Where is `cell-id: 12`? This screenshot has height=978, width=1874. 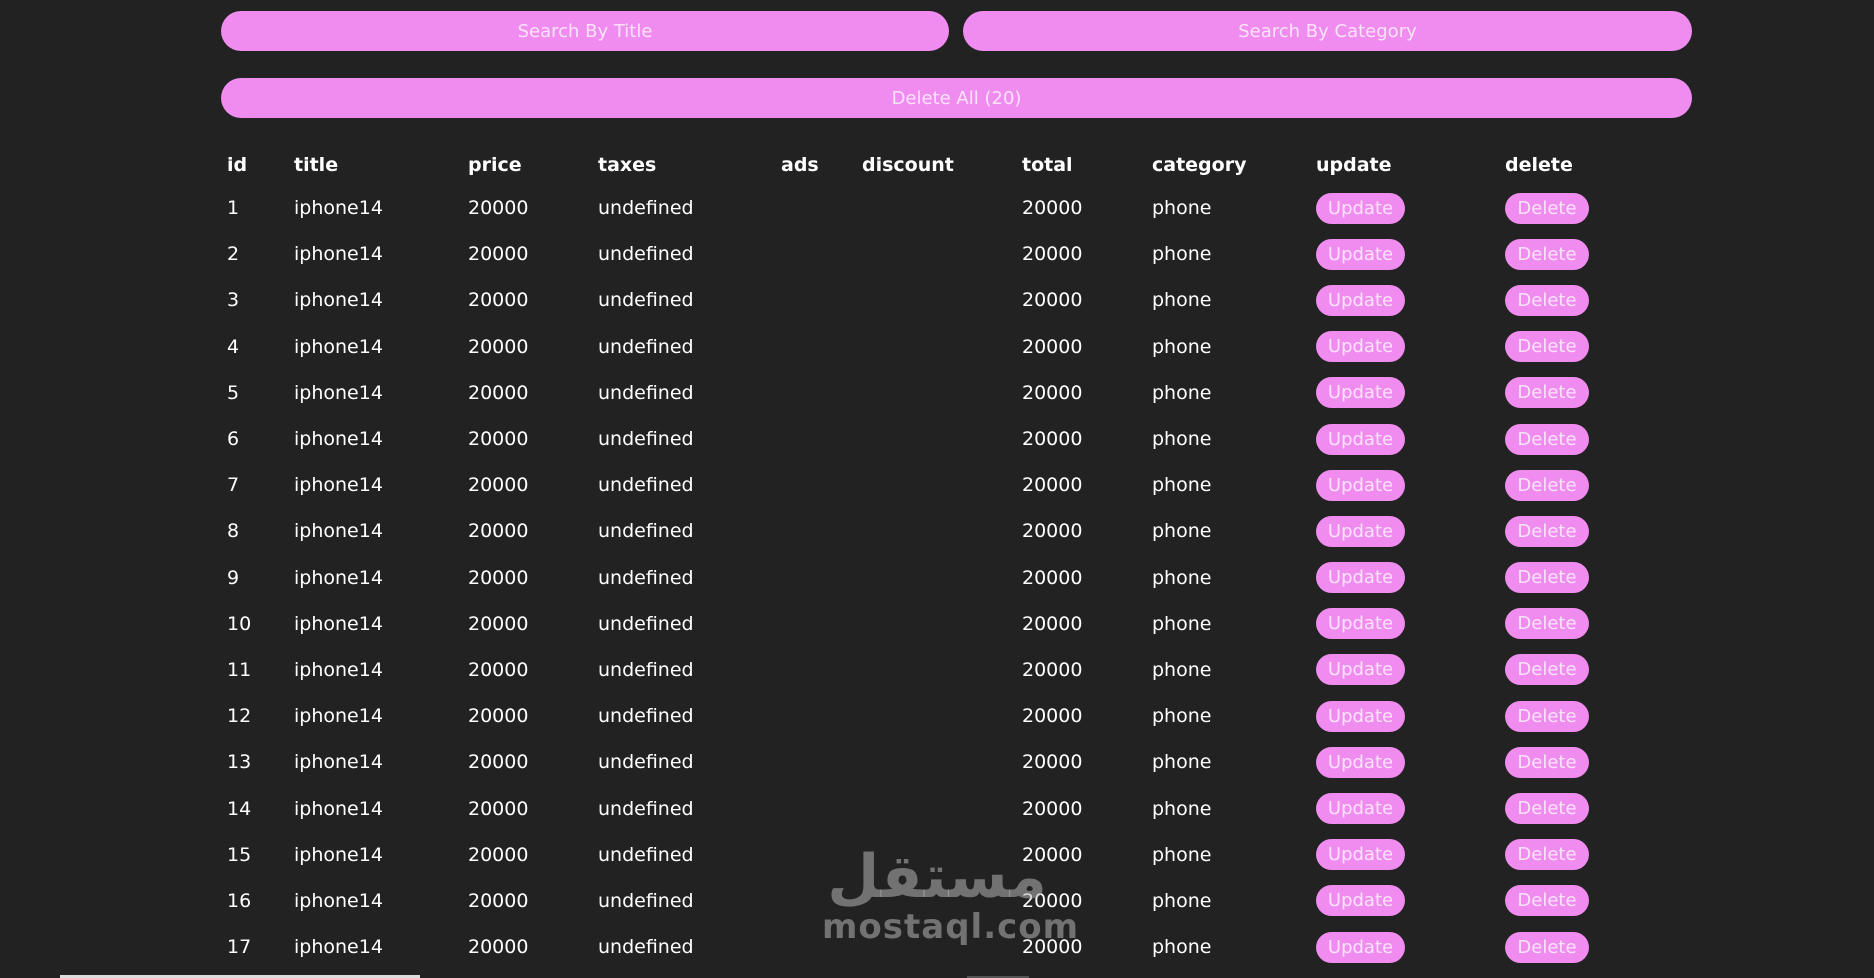 cell-id: 12 is located at coordinates (239, 716).